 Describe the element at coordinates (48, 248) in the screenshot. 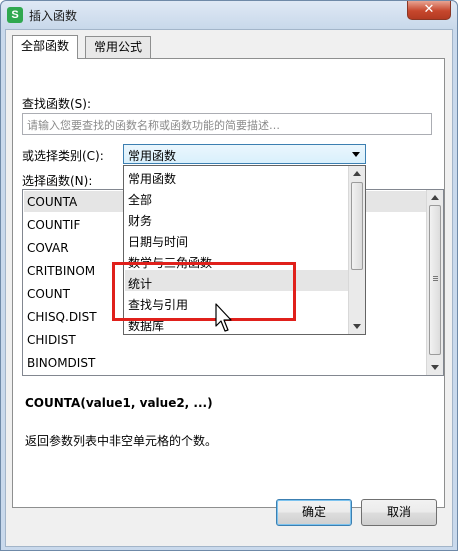

I see `function-item-covar: COVAR` at that location.